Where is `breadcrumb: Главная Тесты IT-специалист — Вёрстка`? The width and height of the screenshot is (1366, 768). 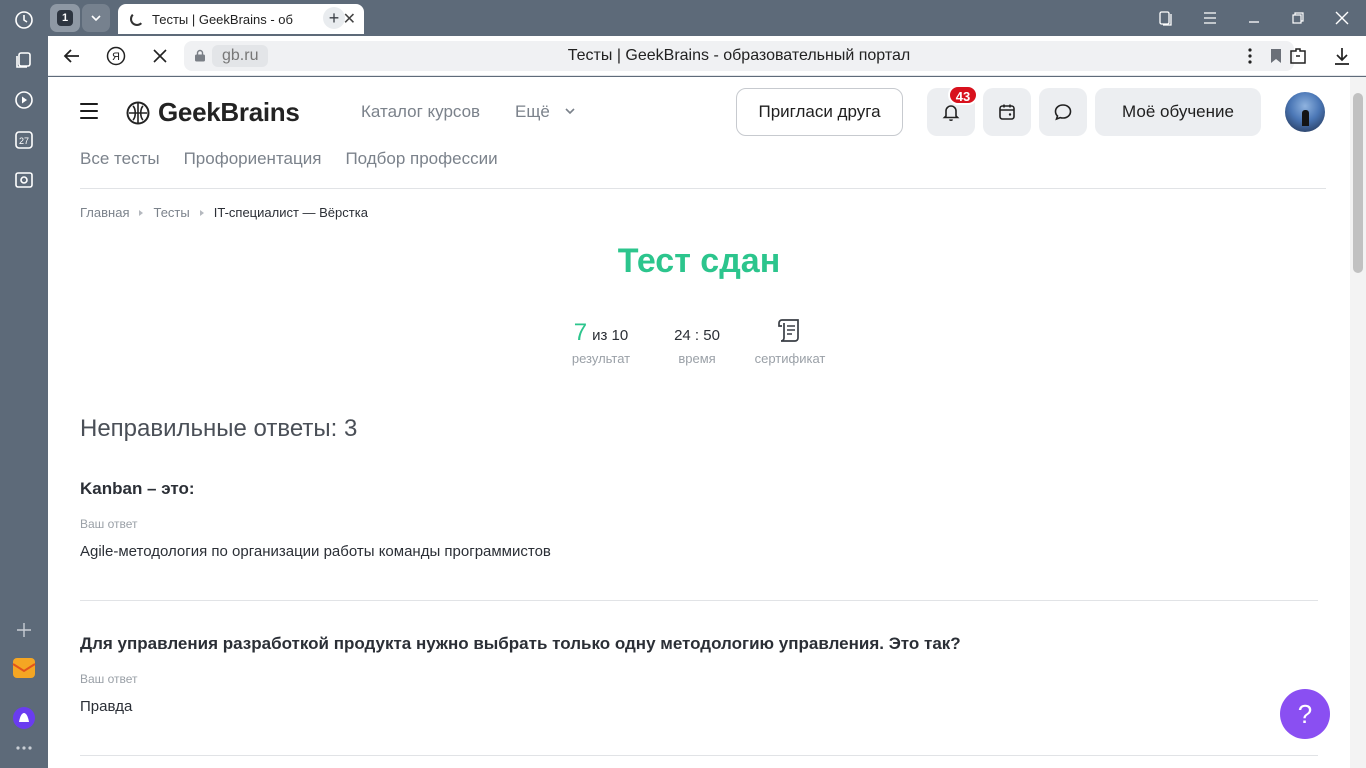
breadcrumb: Главная Тесты IT-специалист — Вёрстка is located at coordinates (224, 212).